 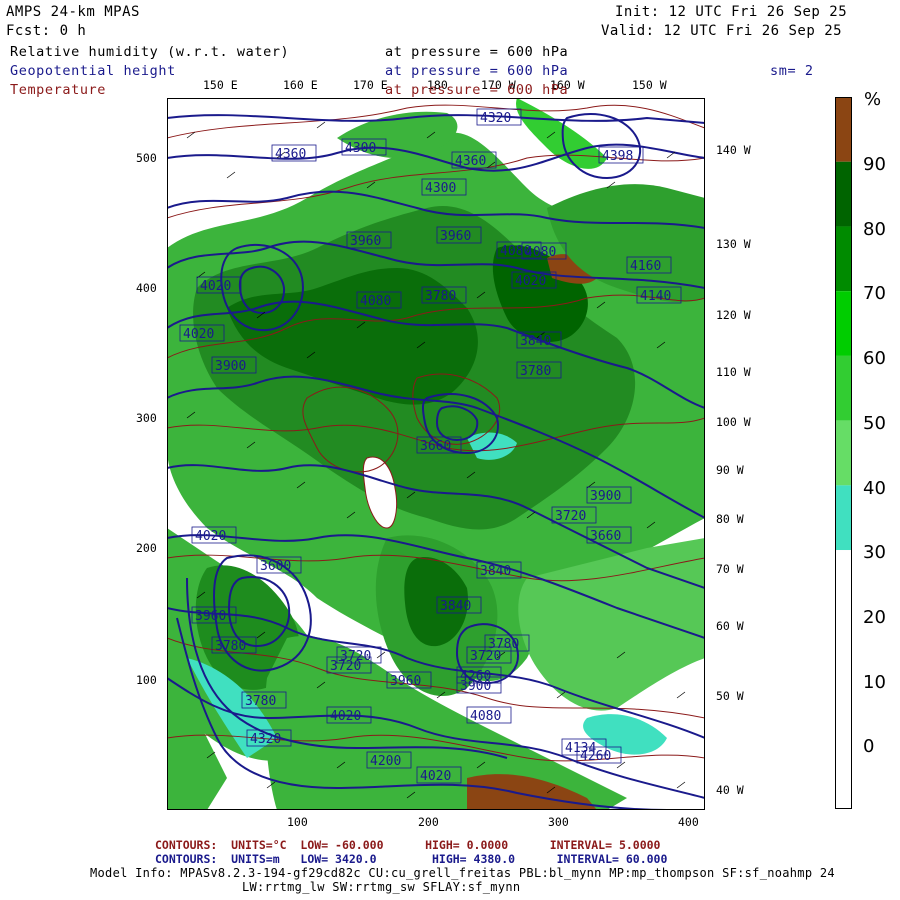 What do you see at coordinates (730, 519) in the screenshot?
I see `right-lon-label: 80 W` at bounding box center [730, 519].